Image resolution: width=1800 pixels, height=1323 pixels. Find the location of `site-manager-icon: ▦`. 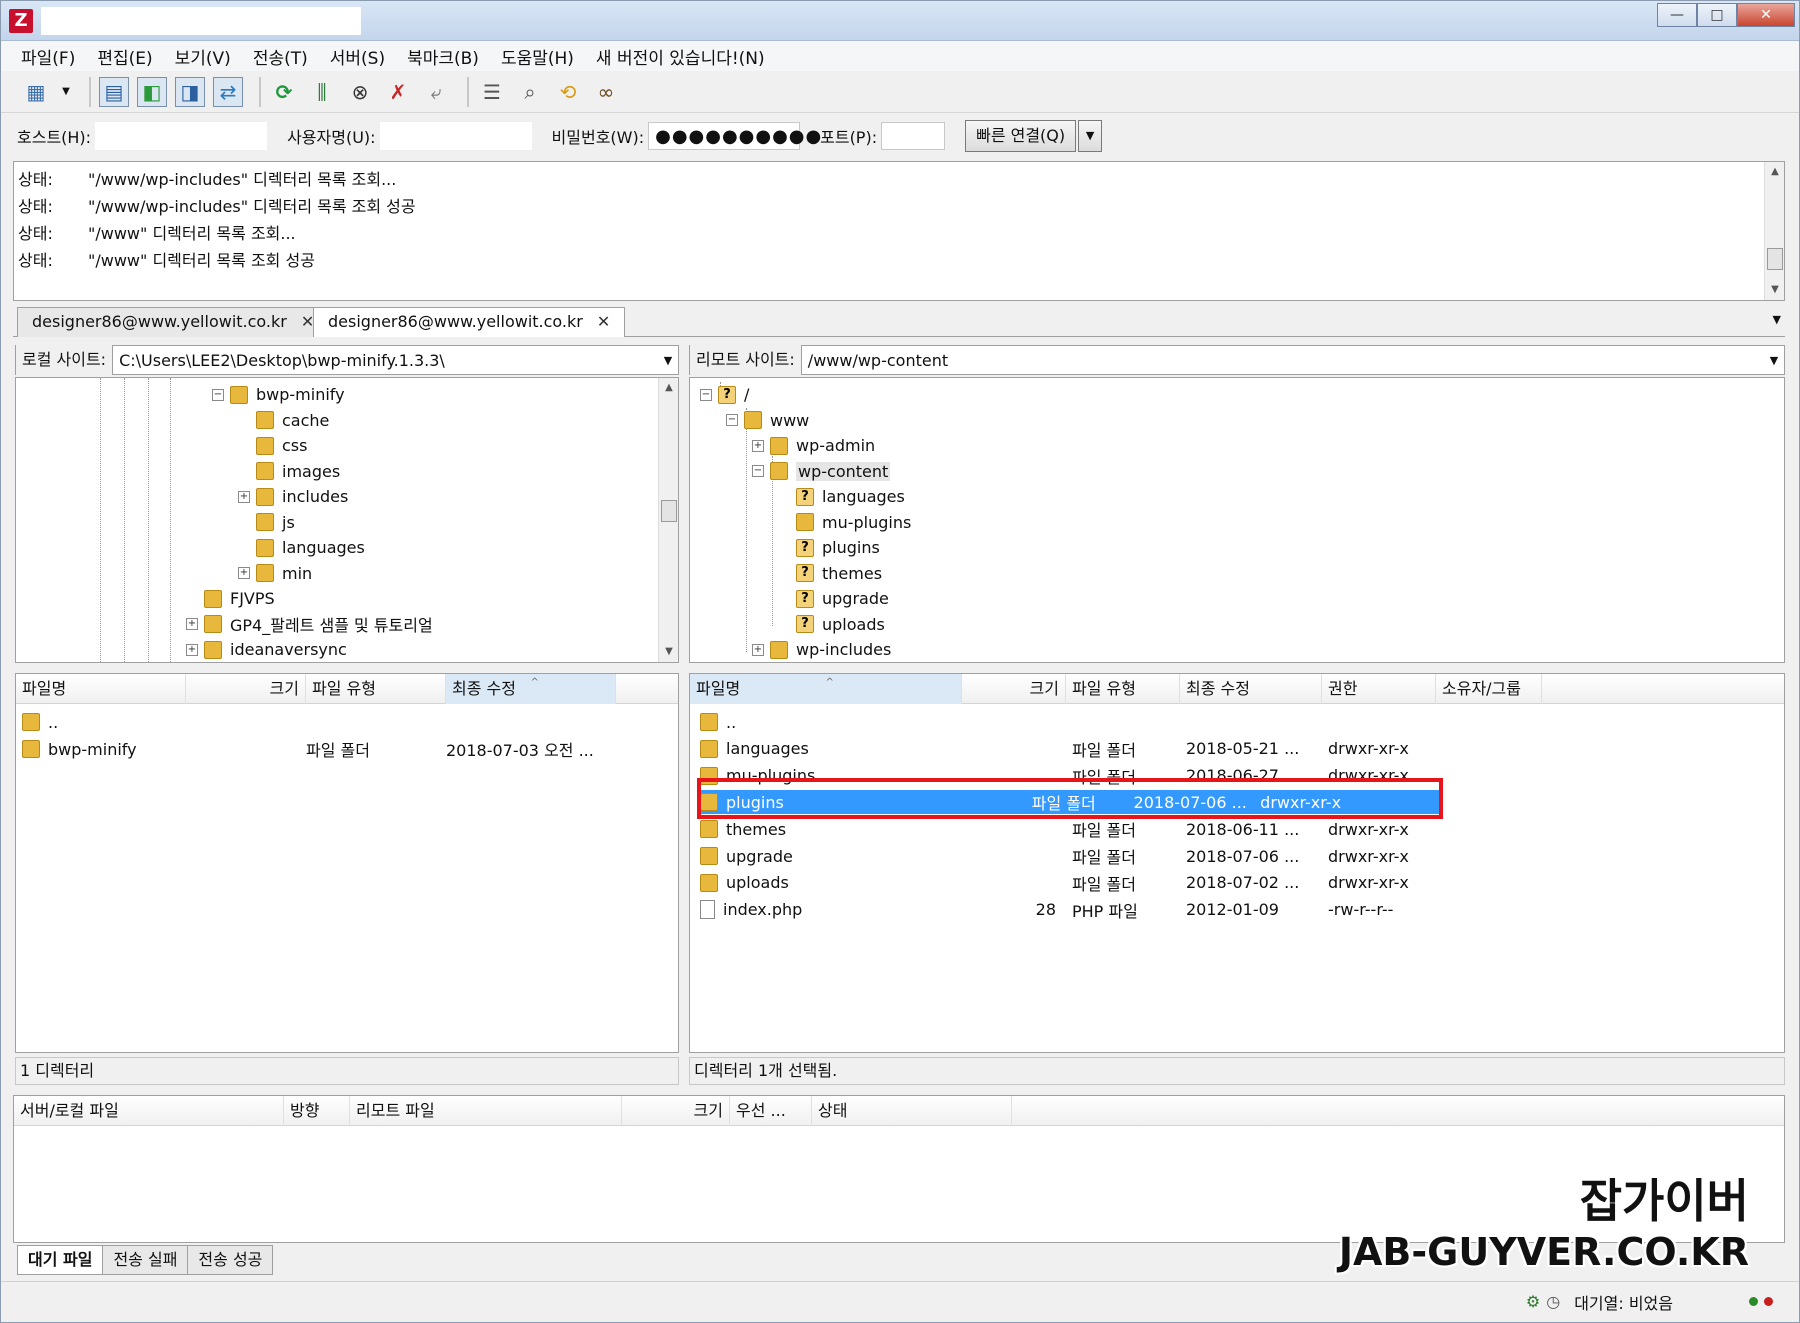

site-manager-icon: ▦ is located at coordinates (36, 92).